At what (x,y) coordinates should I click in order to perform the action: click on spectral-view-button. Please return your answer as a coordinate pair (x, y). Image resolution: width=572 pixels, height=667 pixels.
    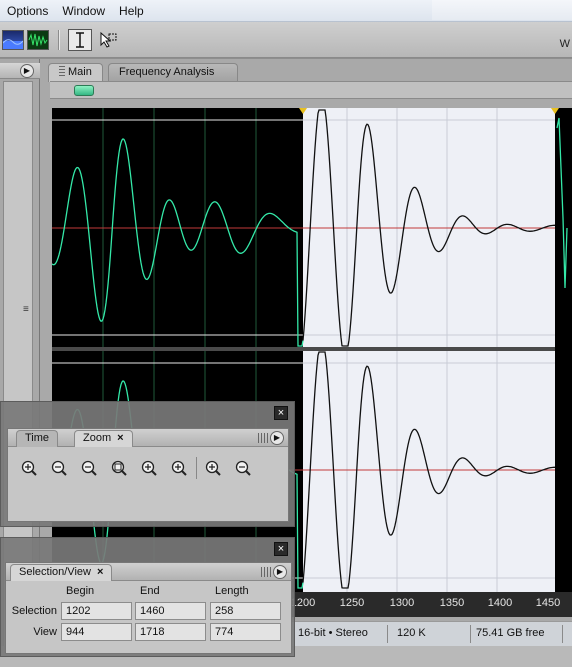
    Looking at the image, I should click on (13, 40).